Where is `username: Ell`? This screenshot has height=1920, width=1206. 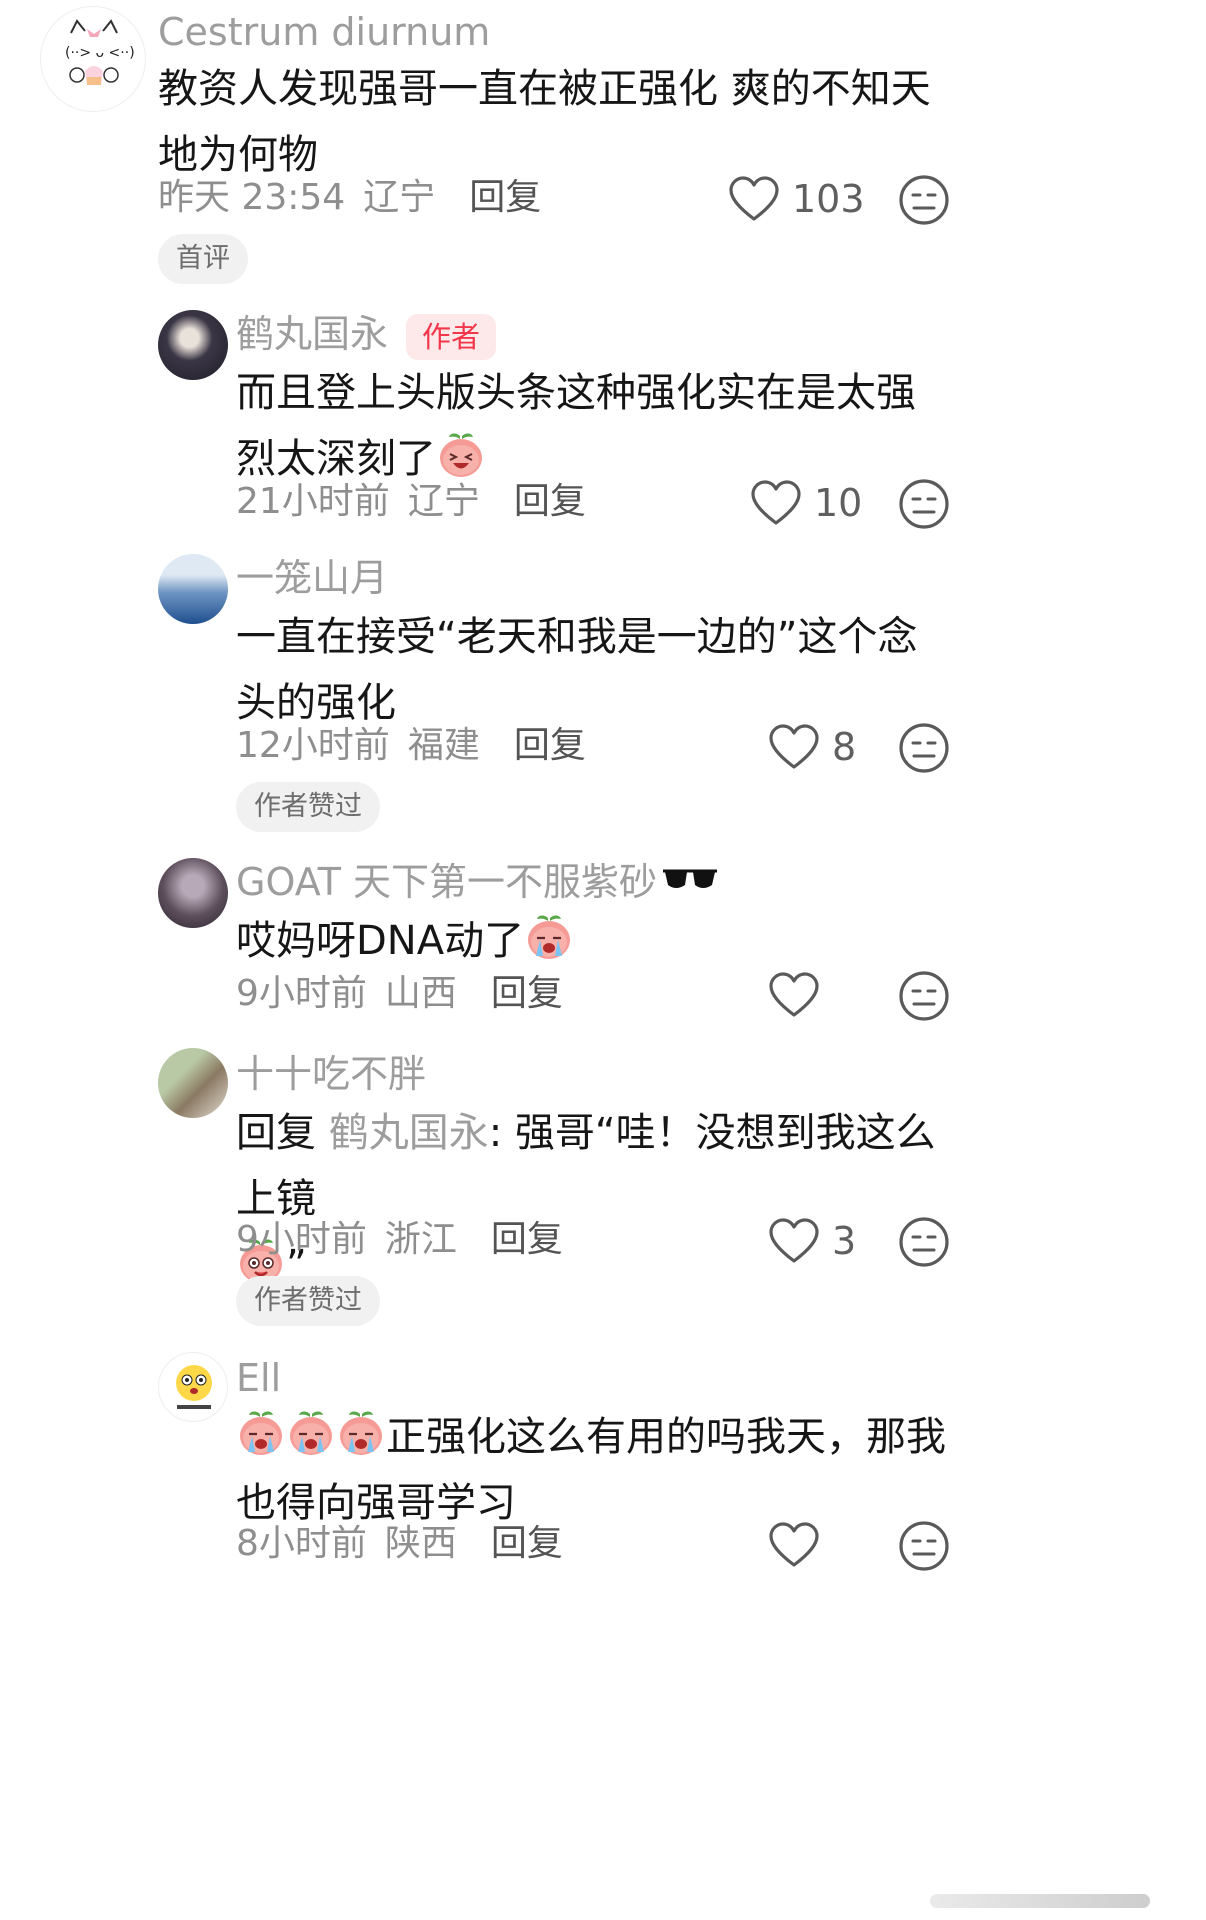
username: Ell is located at coordinates (258, 1378).